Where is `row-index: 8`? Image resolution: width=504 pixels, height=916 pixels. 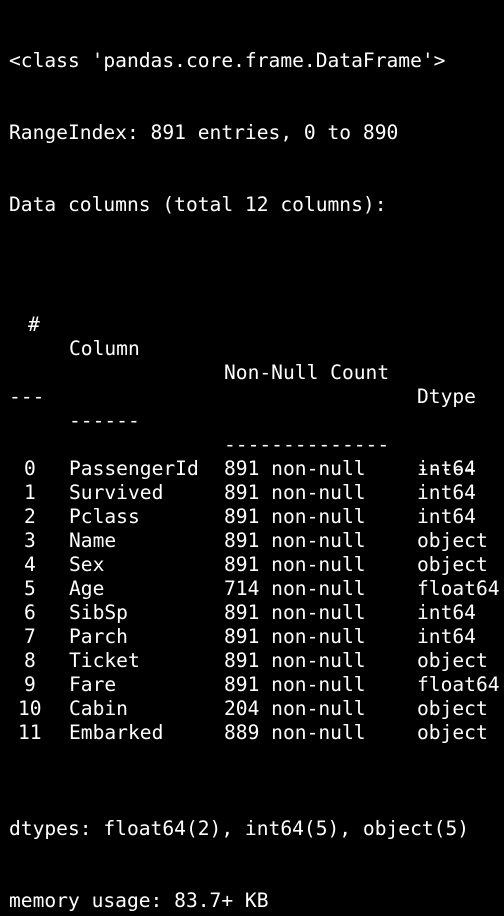
row-index: 8 is located at coordinates (30, 660).